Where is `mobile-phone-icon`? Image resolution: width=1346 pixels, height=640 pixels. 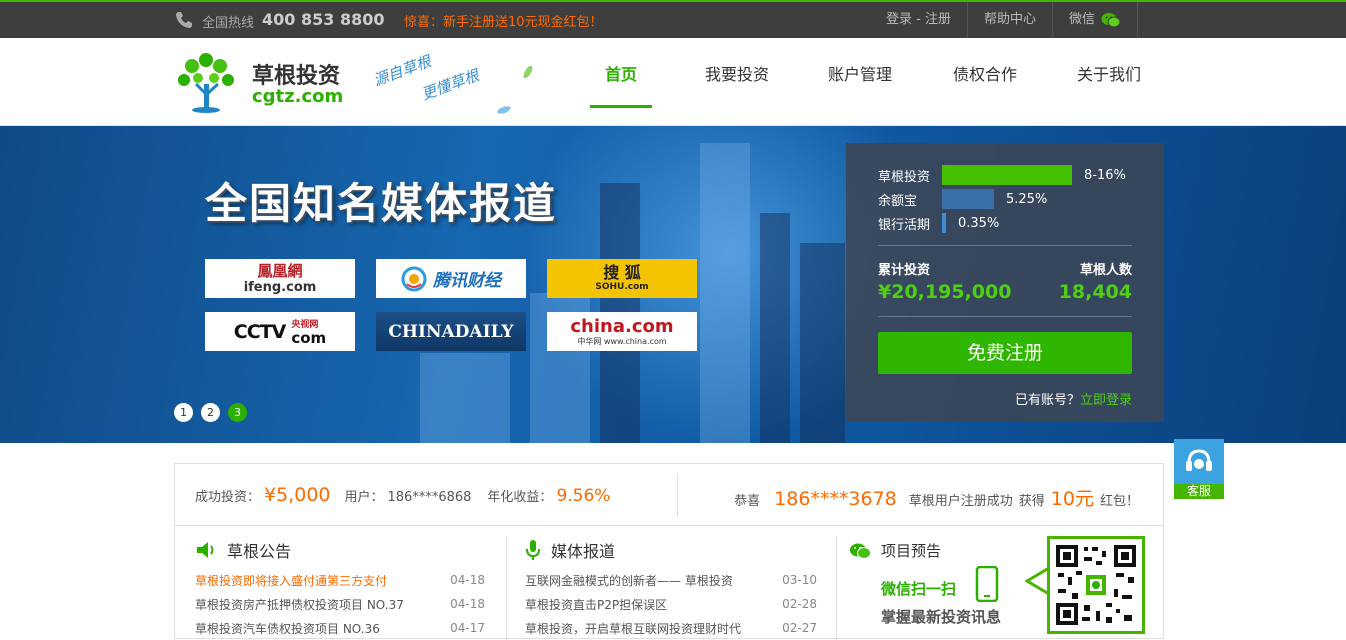
mobile-phone-icon is located at coordinates (987, 584).